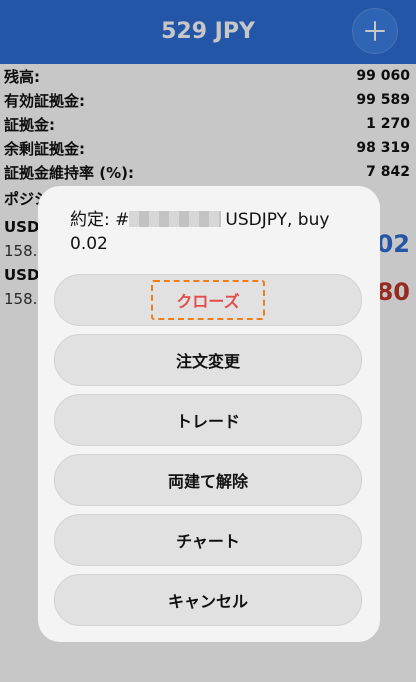 The width and height of the screenshot is (416, 682). What do you see at coordinates (89, 244) in the screenshot?
I see `message-volume: 0.02` at bounding box center [89, 244].